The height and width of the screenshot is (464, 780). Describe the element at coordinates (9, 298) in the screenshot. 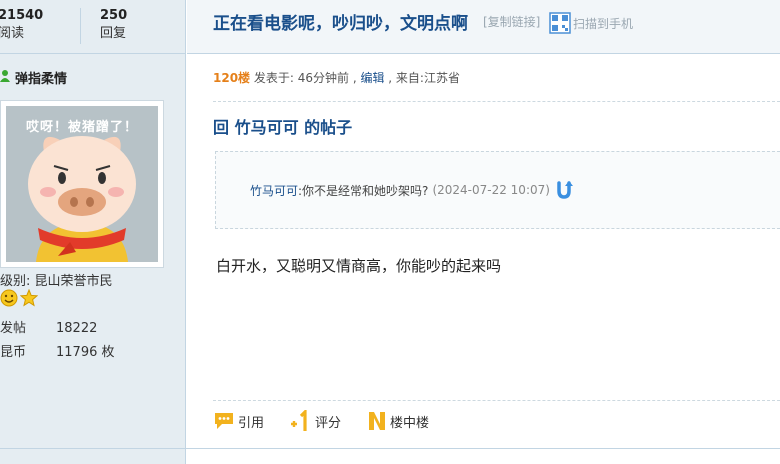

I see `smile-medal-icon` at that location.